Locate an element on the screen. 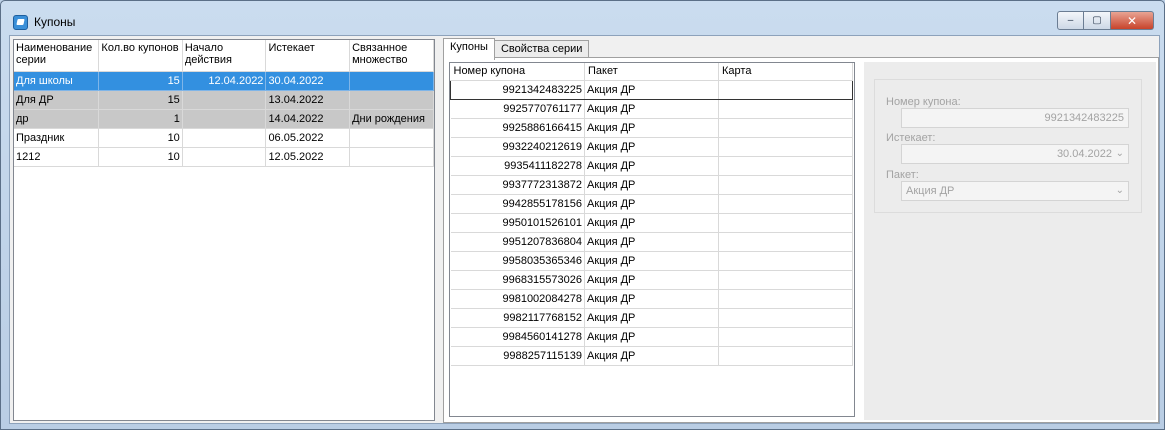  coupon-number-cell: 9921342483225 is located at coordinates (517, 89).